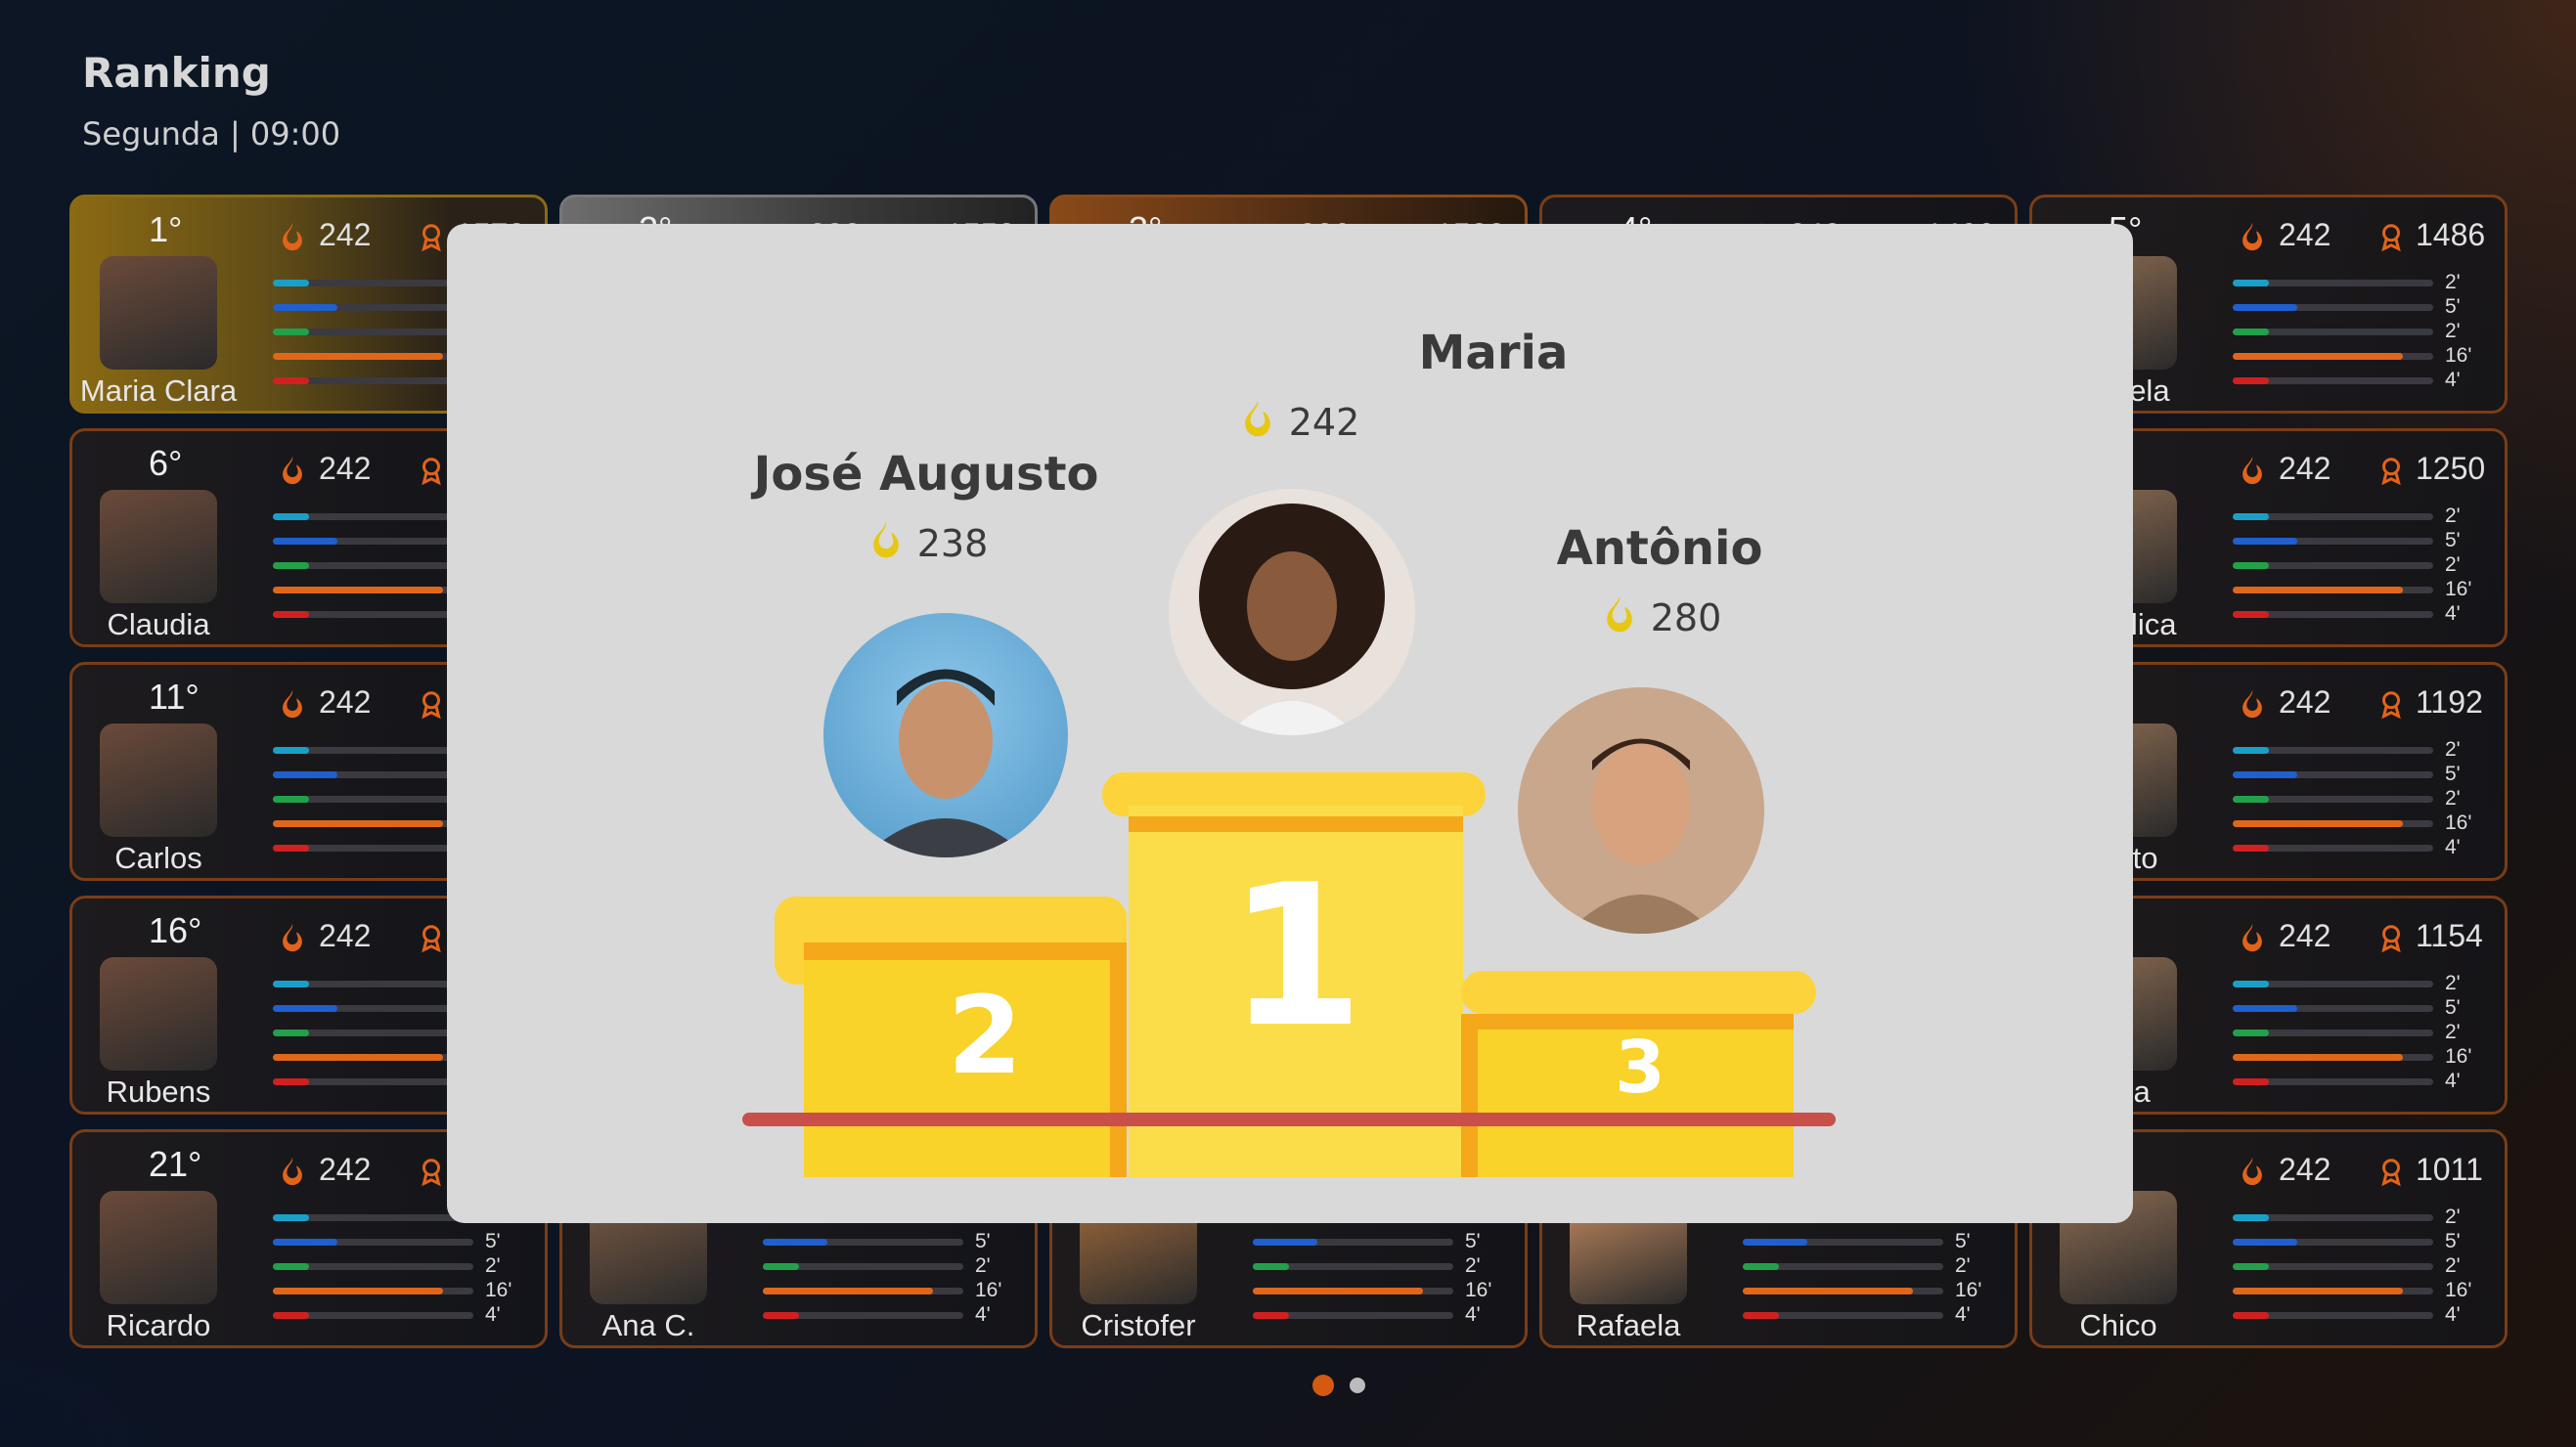 This screenshot has height=1447, width=2576. Describe the element at coordinates (166, 463) in the screenshot. I see `rank-position: 6°` at that location.